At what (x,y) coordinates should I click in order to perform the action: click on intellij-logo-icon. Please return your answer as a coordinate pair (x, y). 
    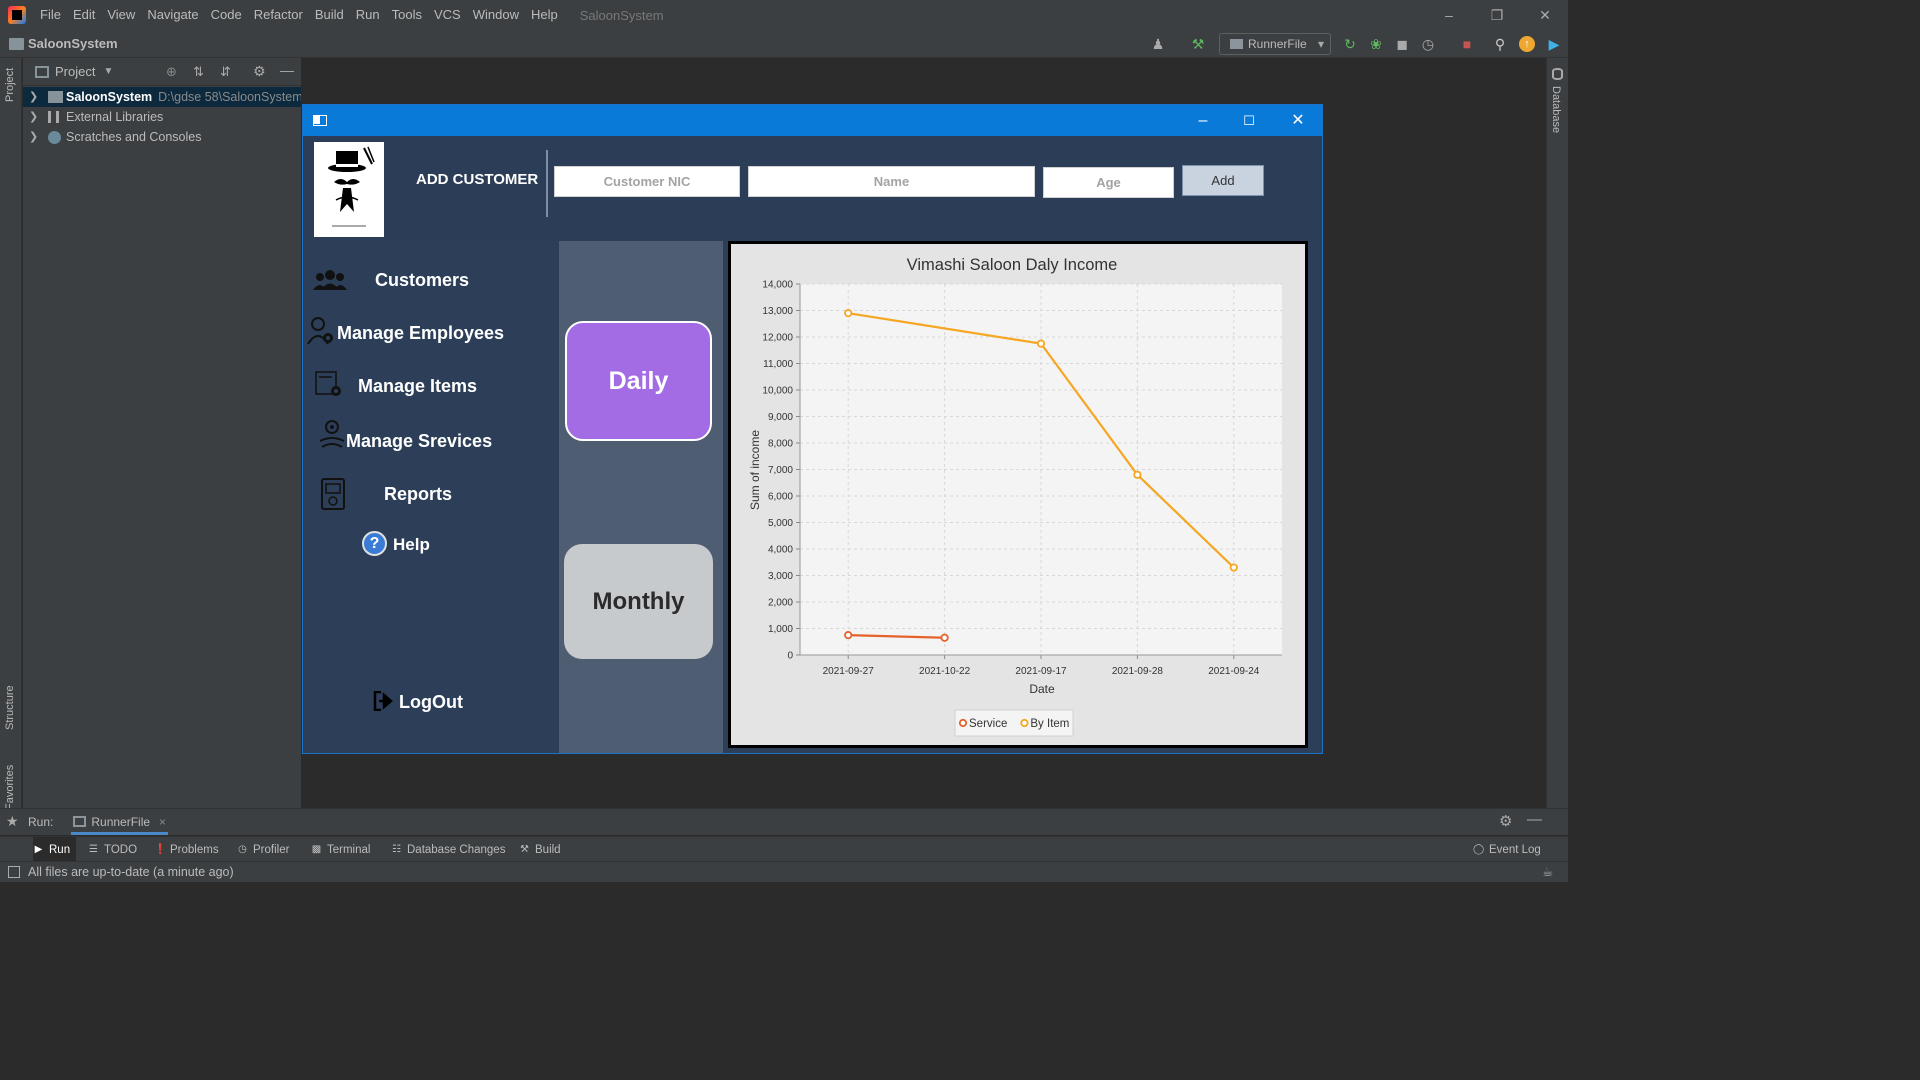
    Looking at the image, I should click on (17, 15).